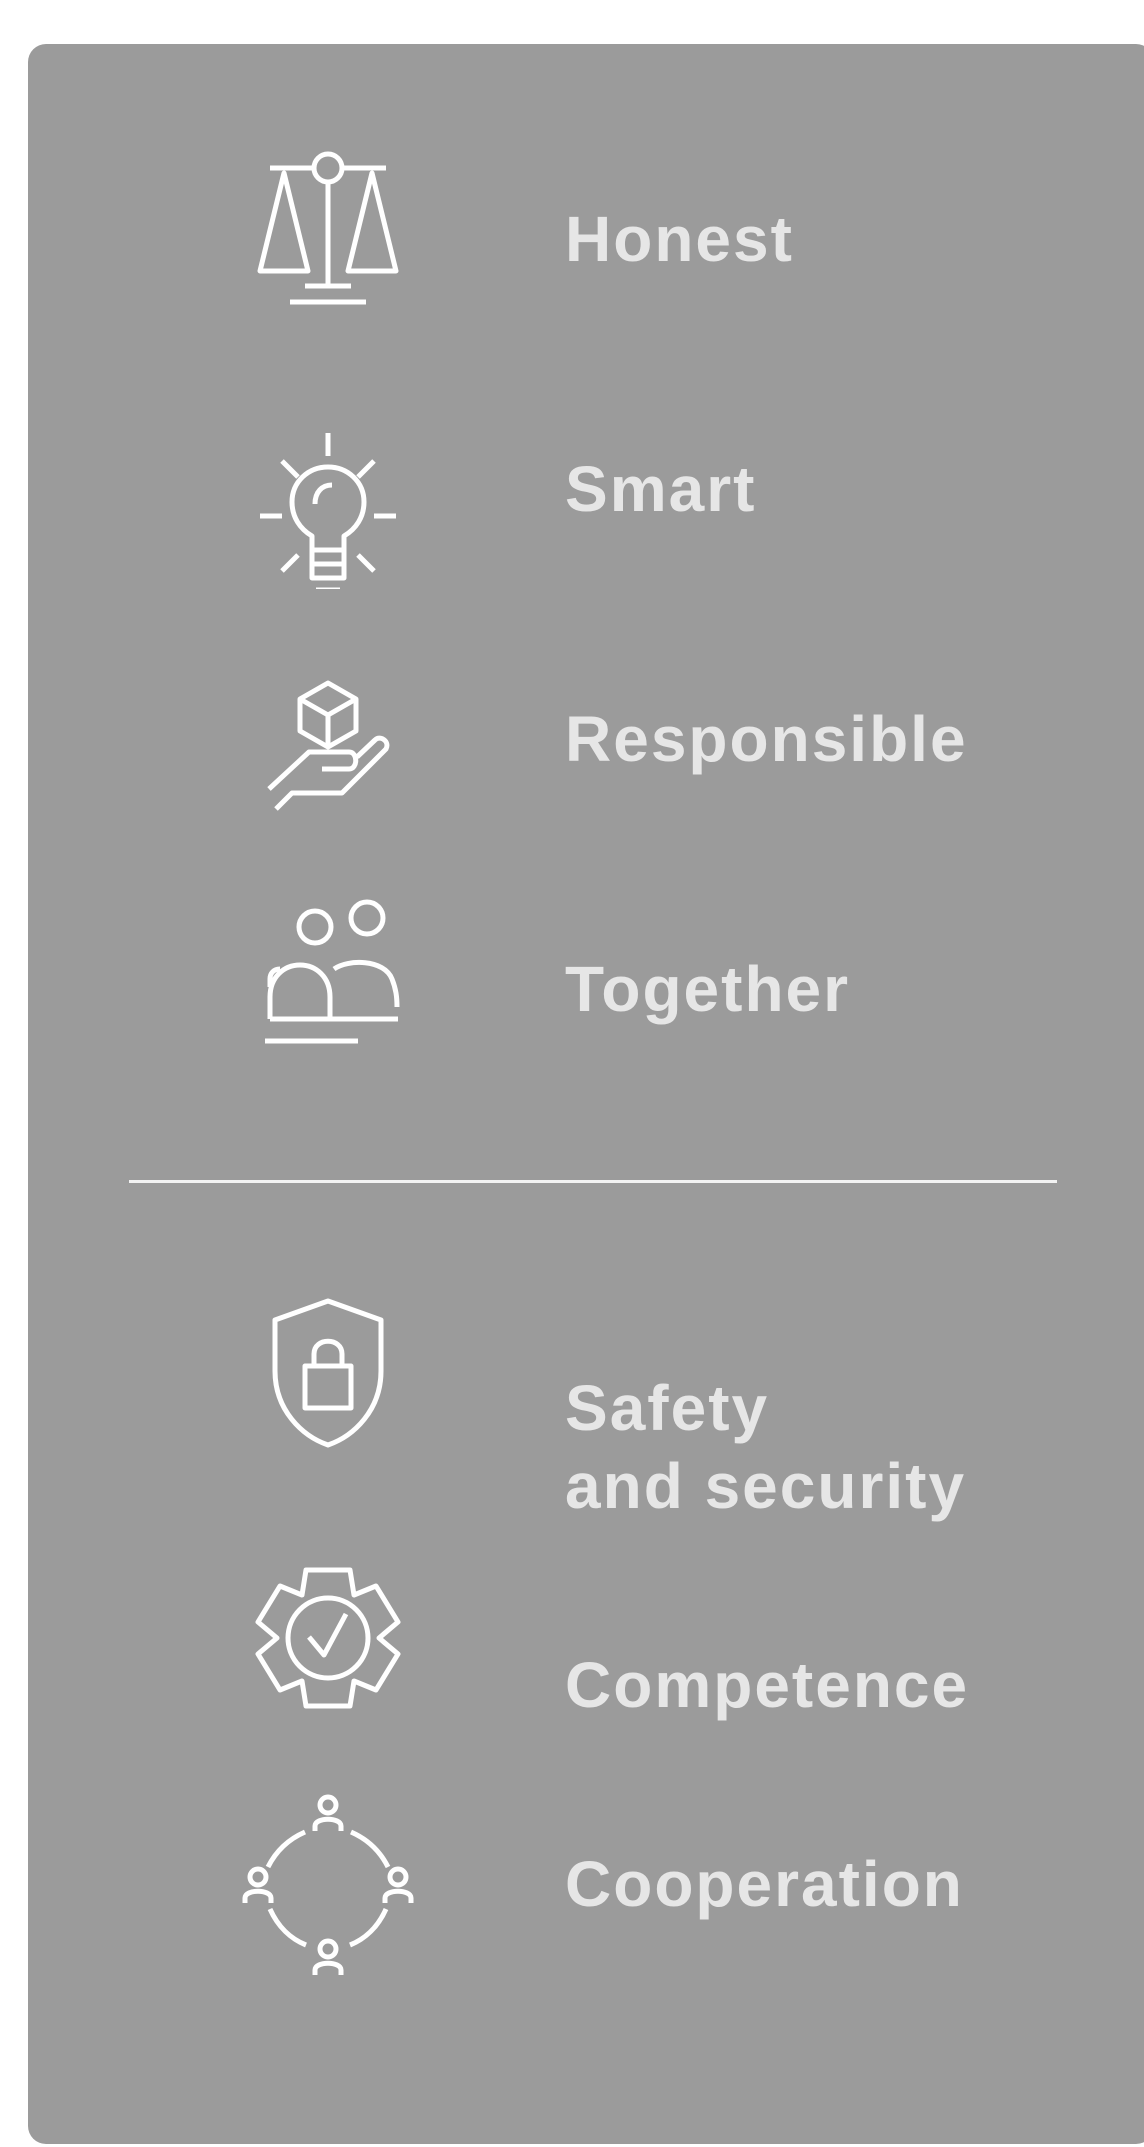 The width and height of the screenshot is (1144, 2147). What do you see at coordinates (328, 1664) in the screenshot?
I see `gear-check-icon` at bounding box center [328, 1664].